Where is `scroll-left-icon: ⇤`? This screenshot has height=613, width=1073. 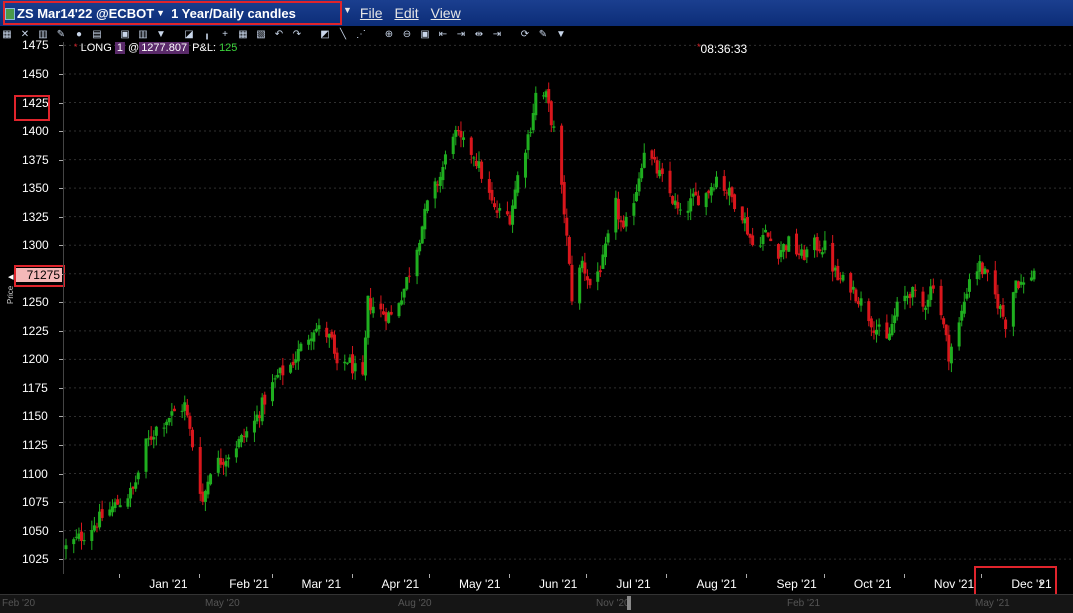 scroll-left-icon: ⇤ is located at coordinates (443, 34).